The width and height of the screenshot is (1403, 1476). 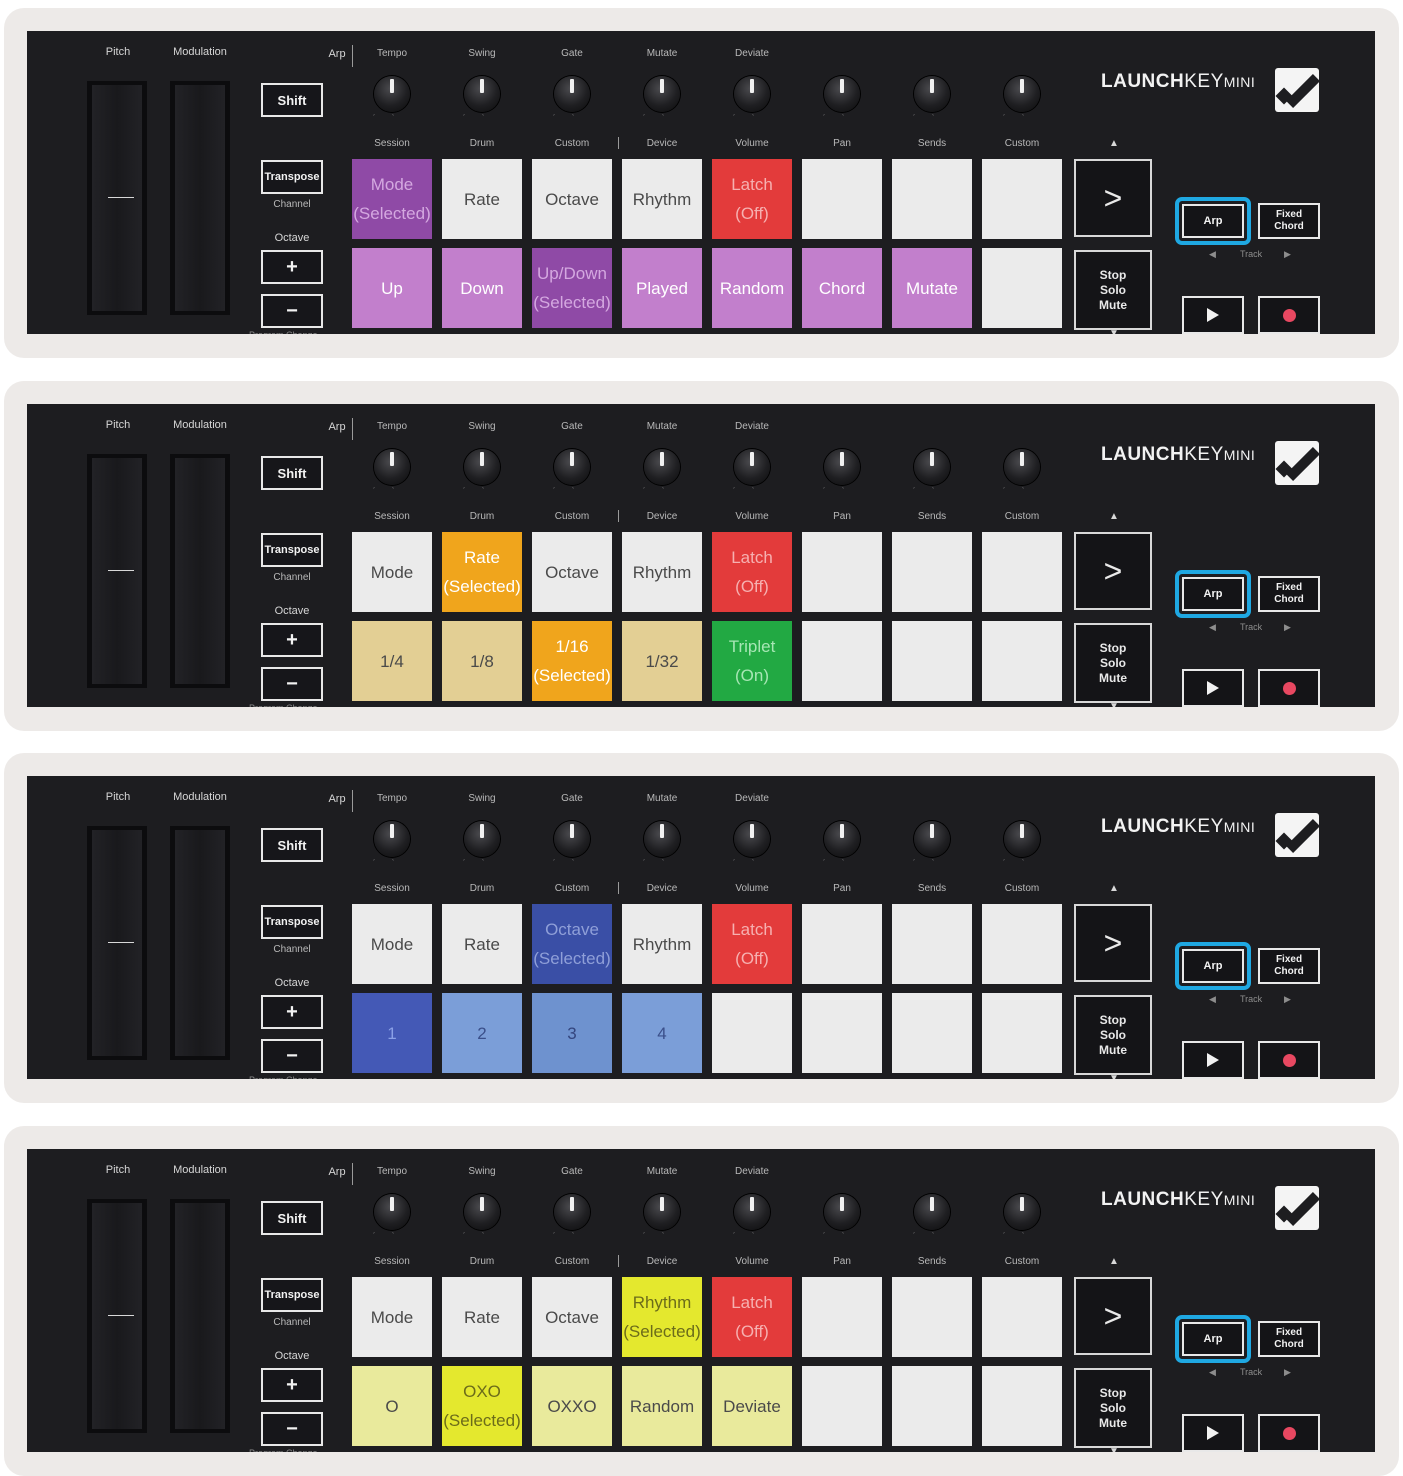 I want to click on pad: 1/32, so click(x=662, y=661).